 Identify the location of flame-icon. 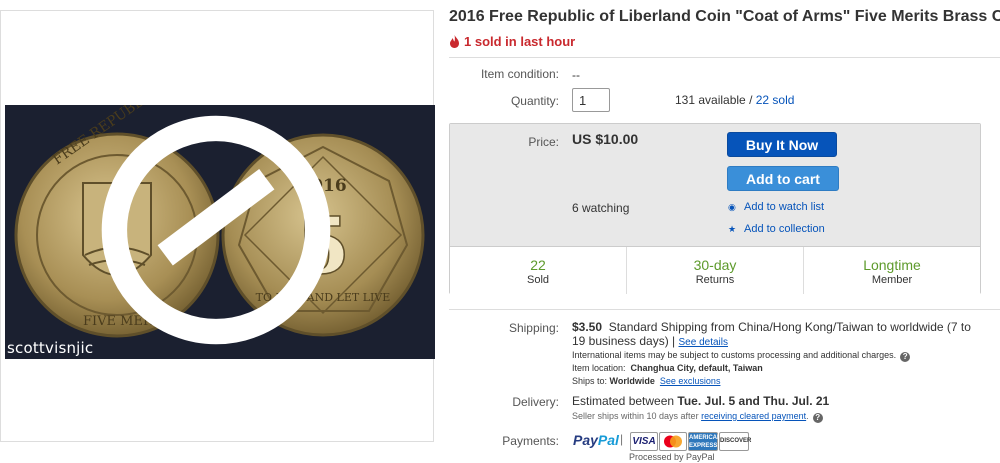
(454, 41).